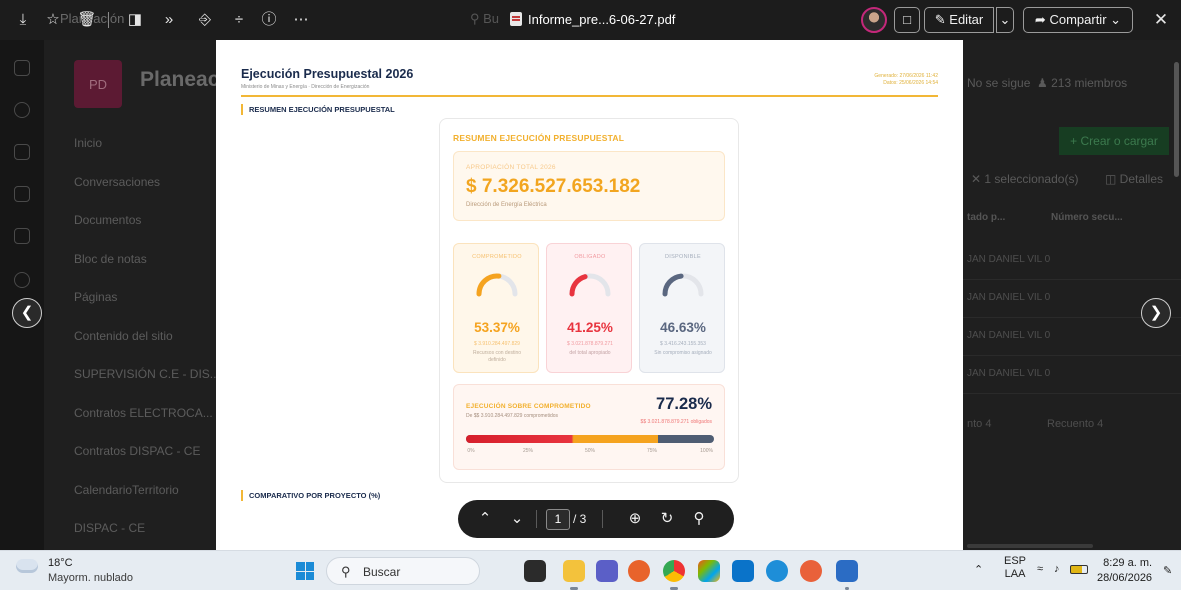  Describe the element at coordinates (966, 19) in the screenshot. I see `edit-label: Editar` at that location.